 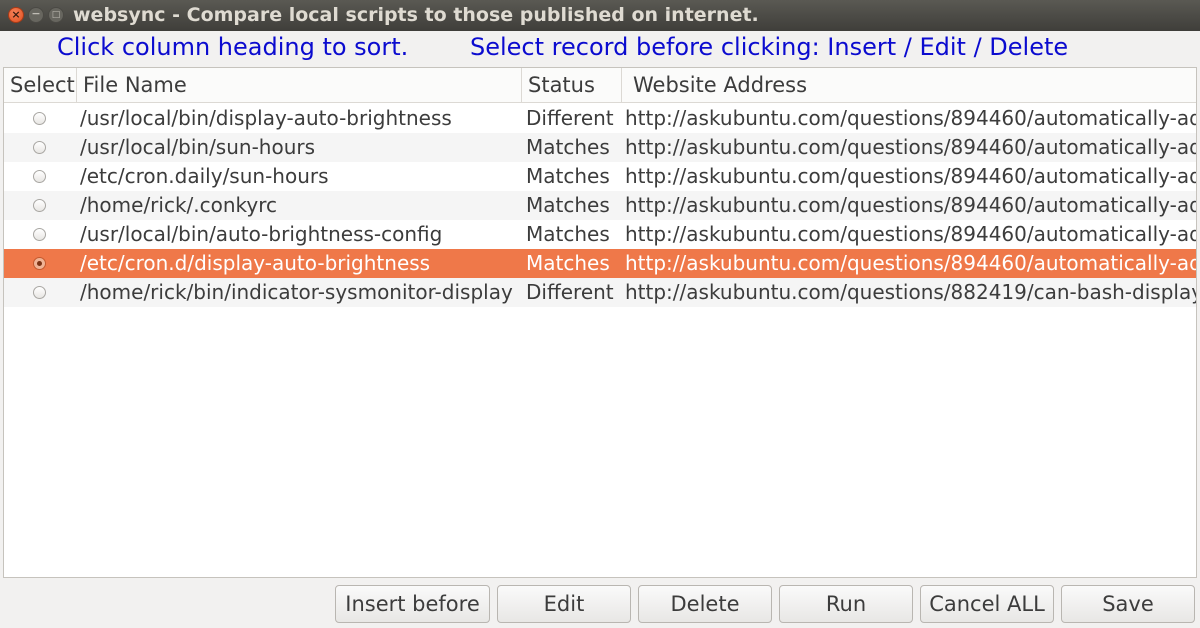 What do you see at coordinates (564, 604) in the screenshot?
I see `edit-button: Edit` at bounding box center [564, 604].